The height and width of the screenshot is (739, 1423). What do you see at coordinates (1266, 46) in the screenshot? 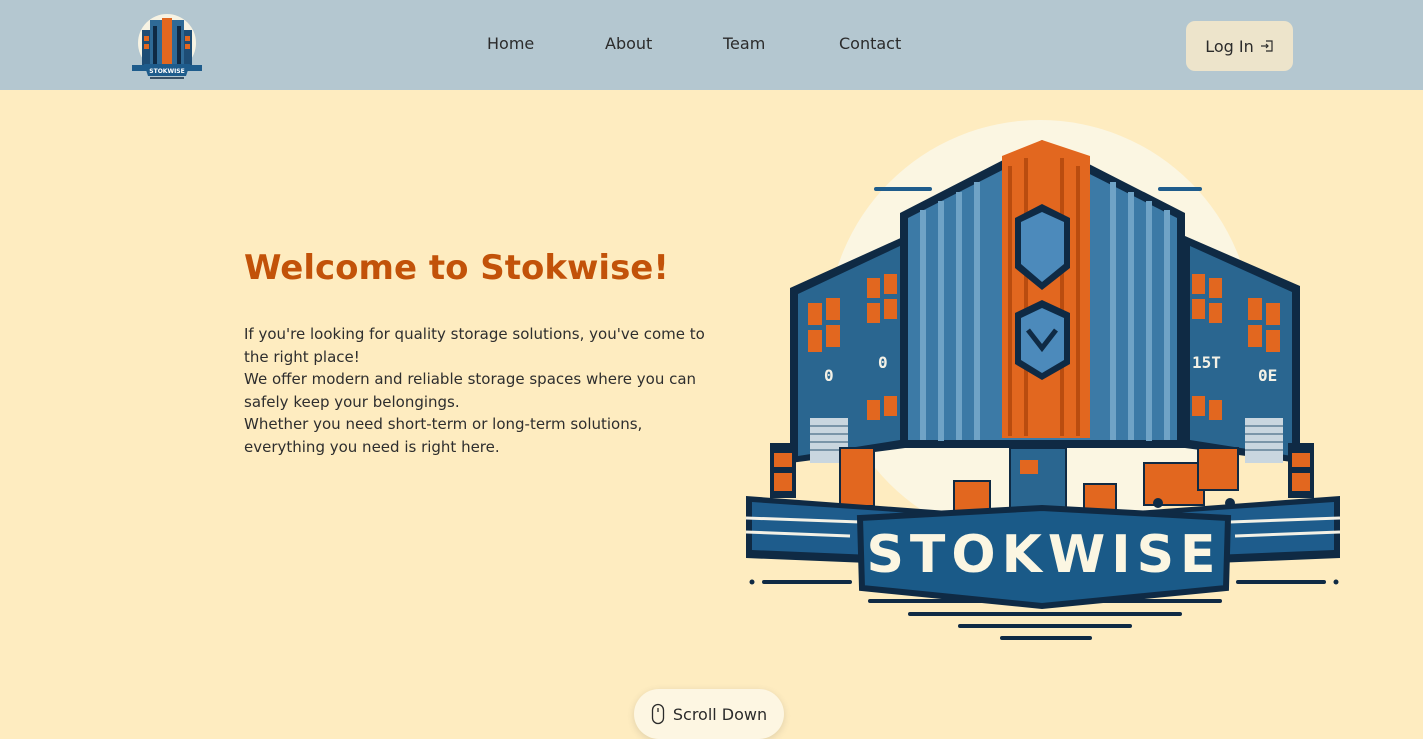
I see `login-icon` at bounding box center [1266, 46].